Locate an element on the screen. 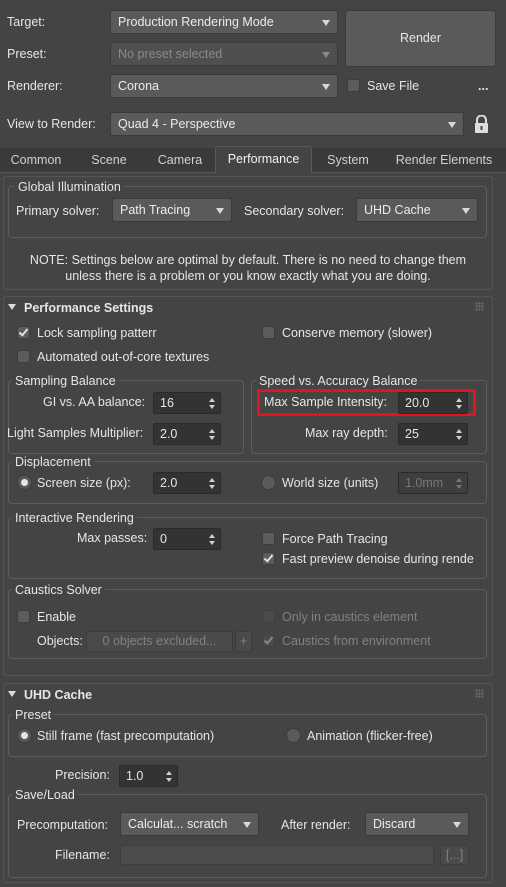  world-size-radio is located at coordinates (268, 482).